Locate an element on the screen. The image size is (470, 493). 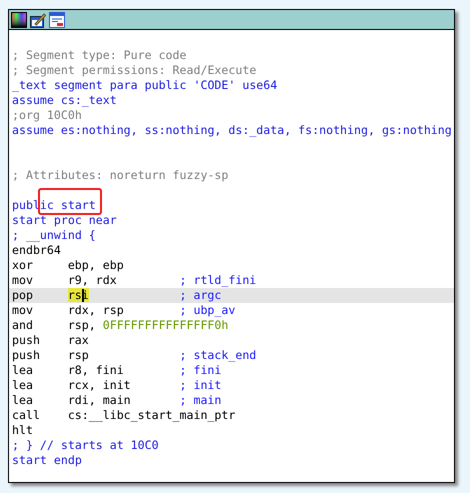
dialog-window-icon is located at coordinates (57, 20).